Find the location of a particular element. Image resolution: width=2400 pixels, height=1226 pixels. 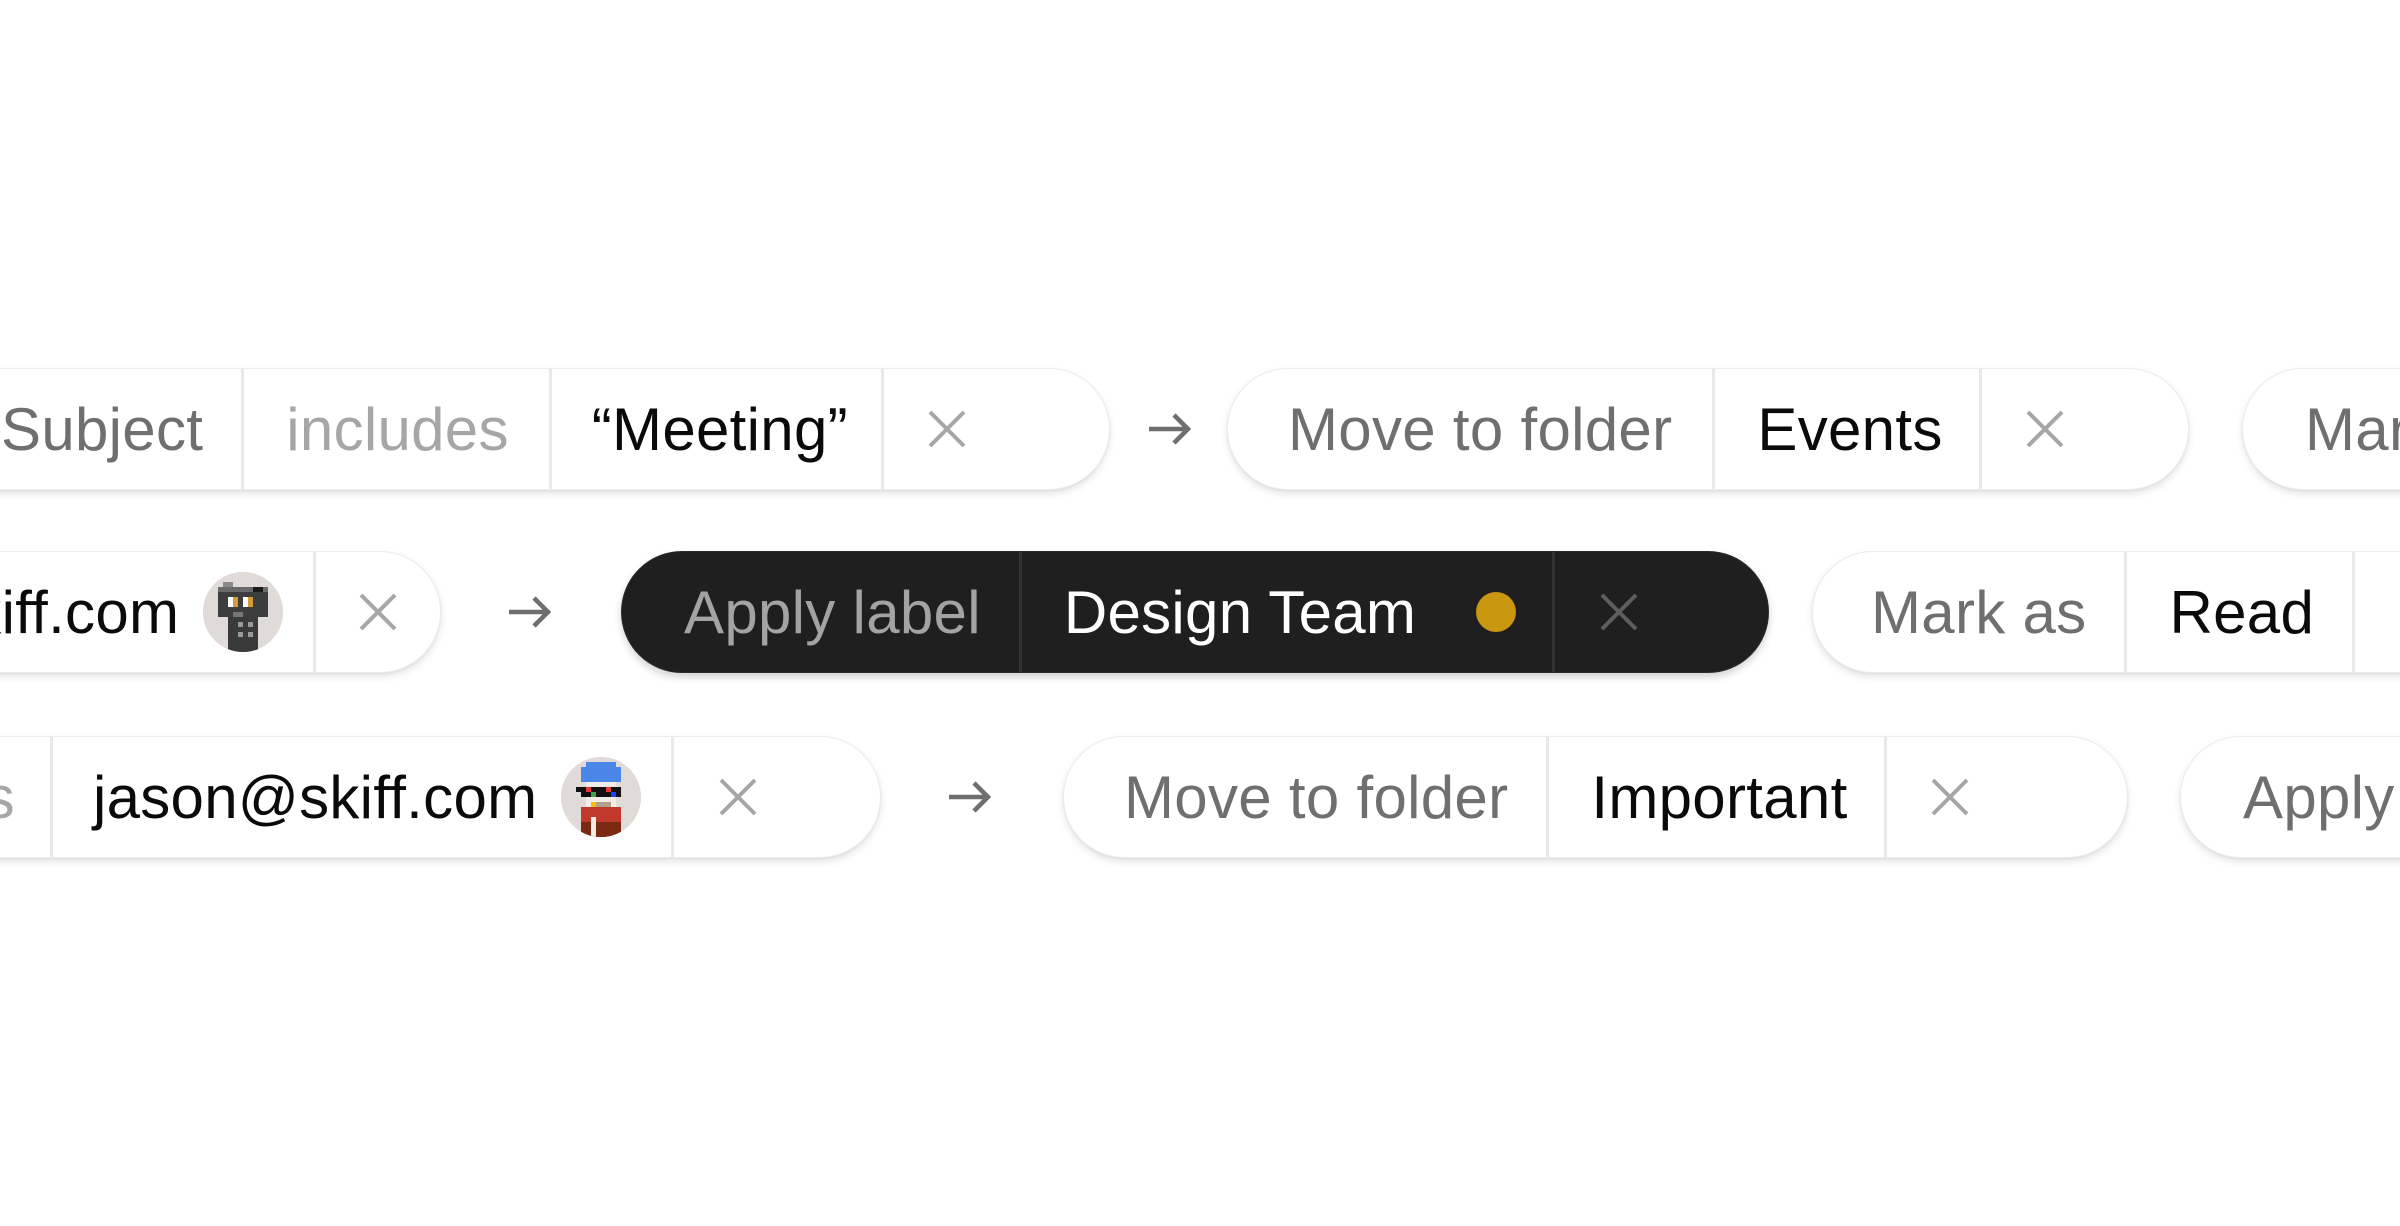

condition-field-label: Subject is located at coordinates (102, 429).